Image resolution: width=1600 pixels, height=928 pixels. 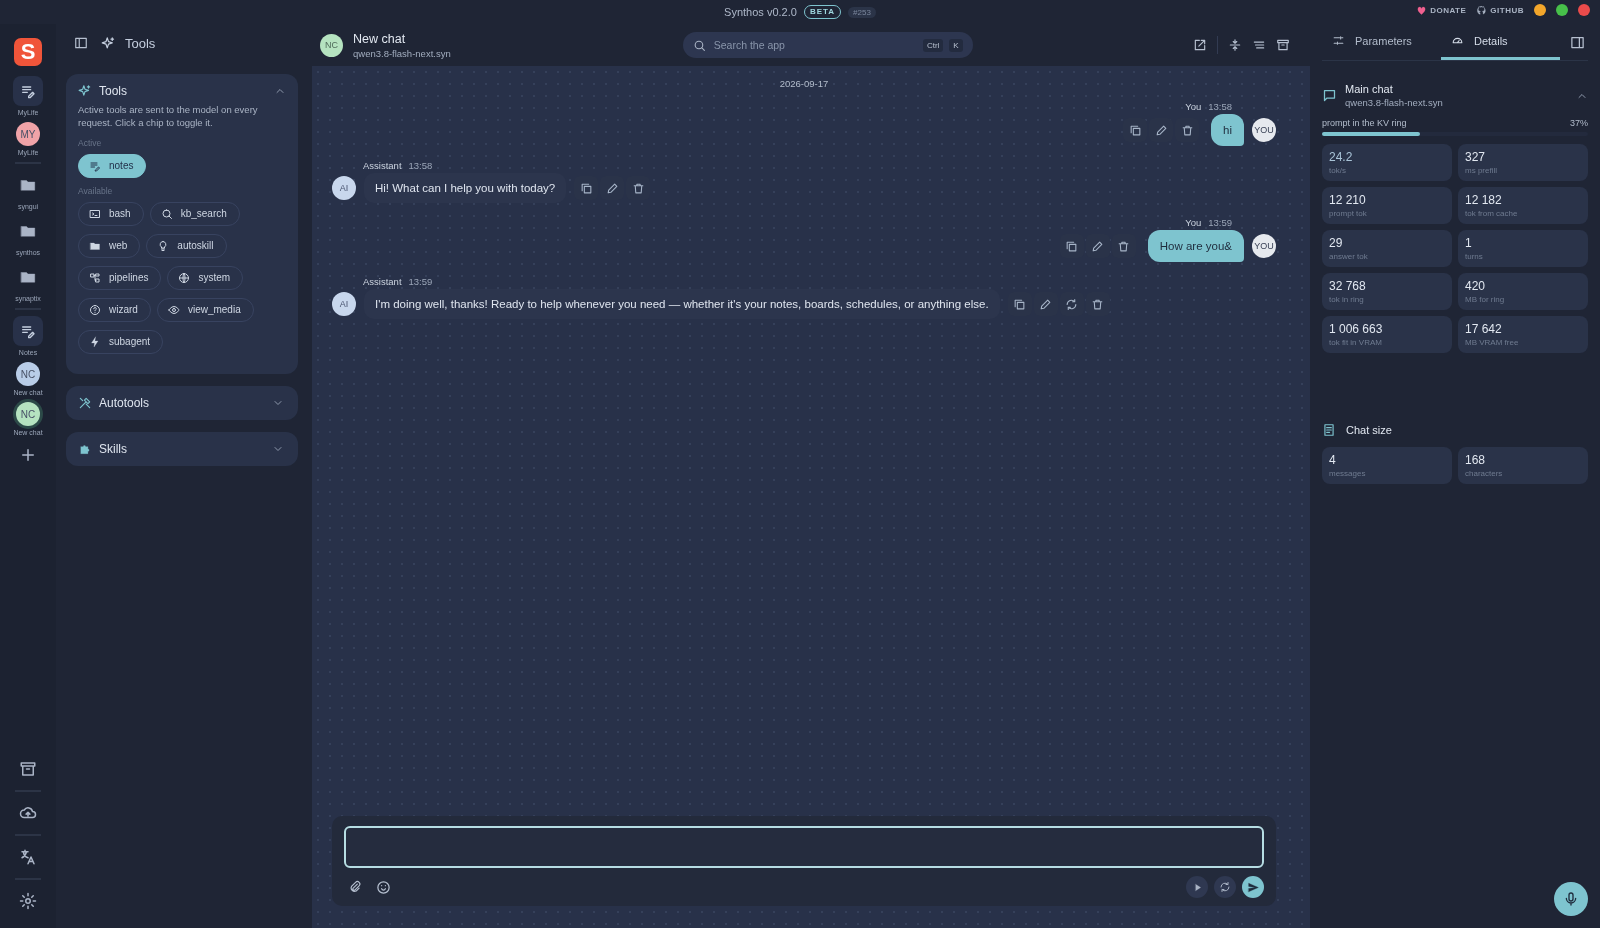 What do you see at coordinates (125, 402) in the screenshot?
I see `section-title: Autotools` at bounding box center [125, 402].